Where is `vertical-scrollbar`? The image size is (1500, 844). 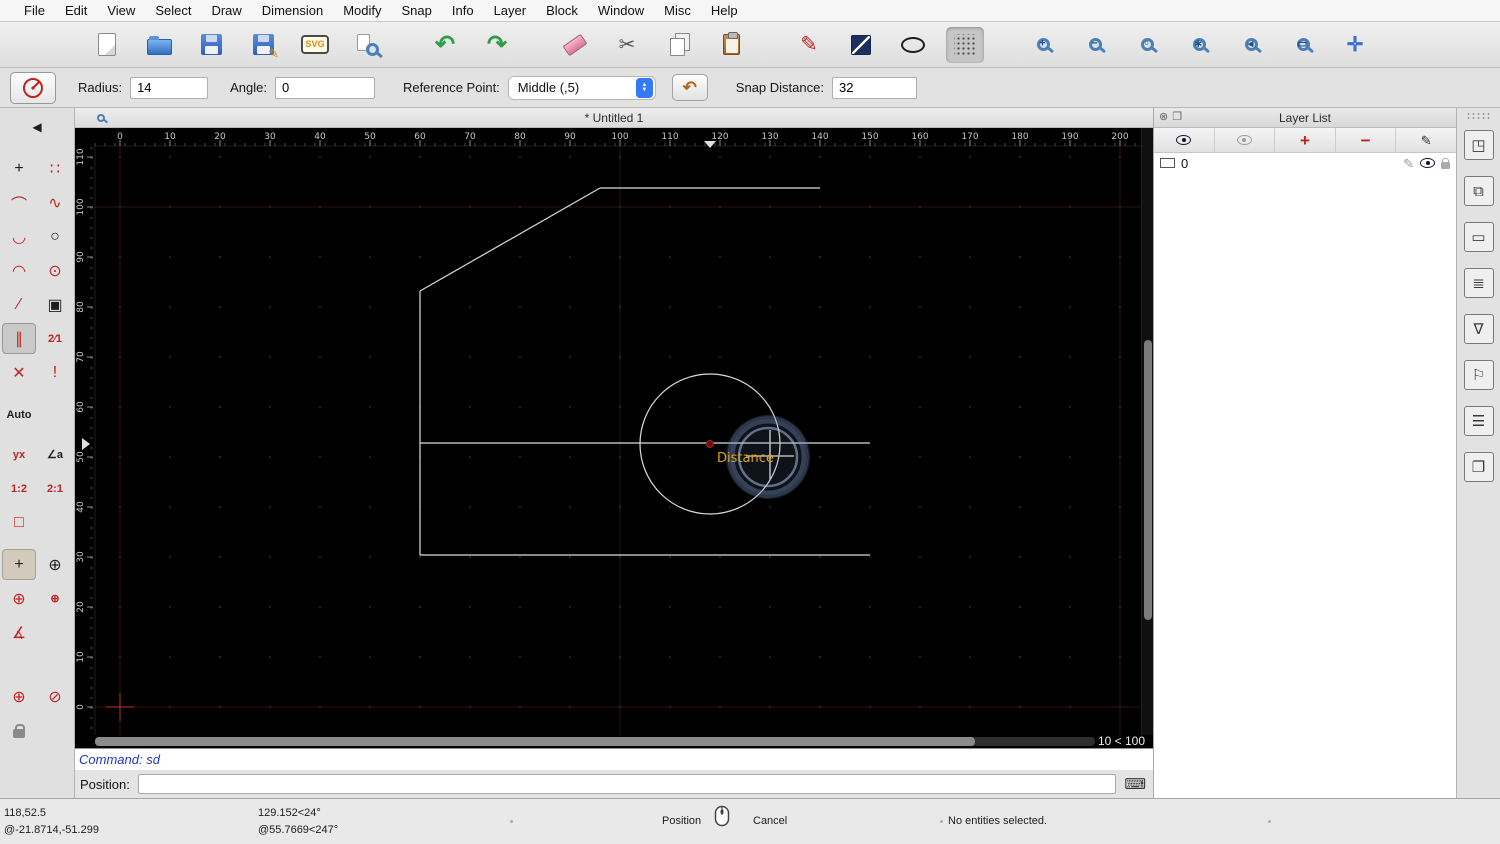 vertical-scrollbar is located at coordinates (1147, 431).